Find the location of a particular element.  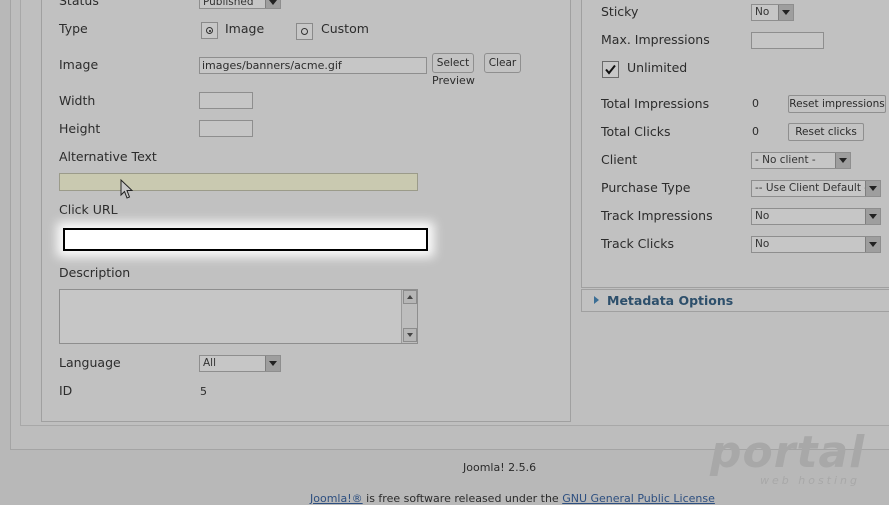

unlimited-label: Unlimited is located at coordinates (657, 67).